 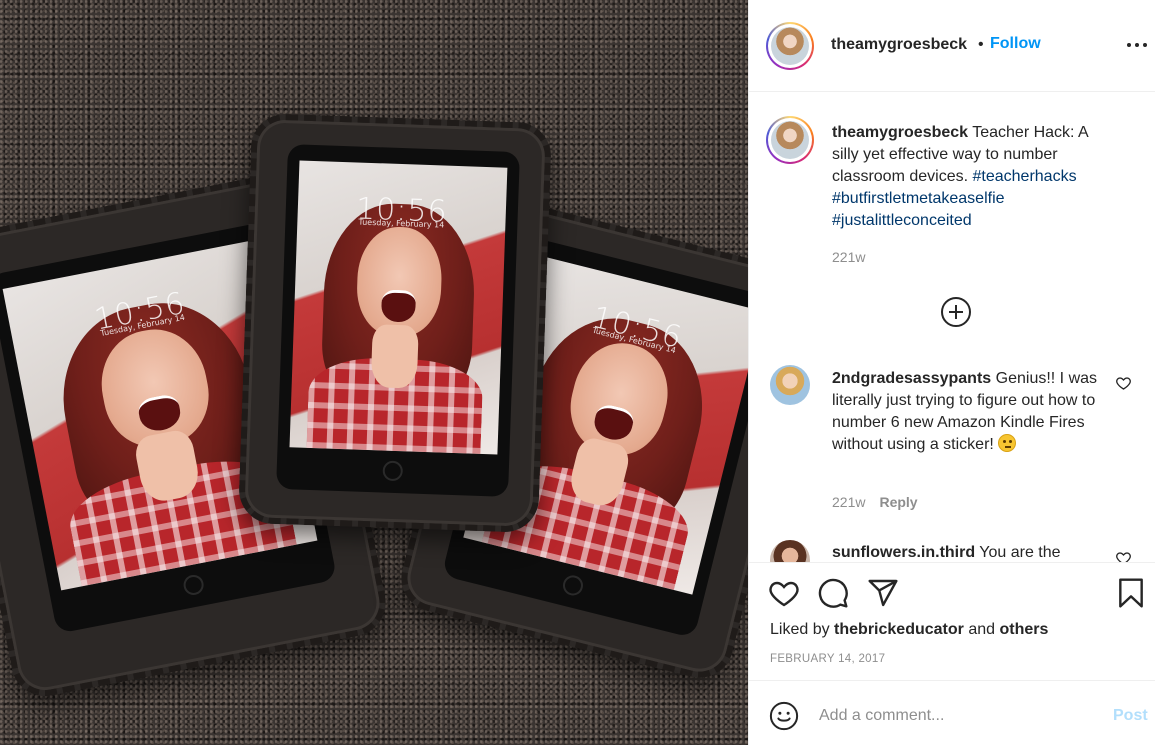 What do you see at coordinates (1131, 593) in the screenshot?
I see `bookmark-icon` at bounding box center [1131, 593].